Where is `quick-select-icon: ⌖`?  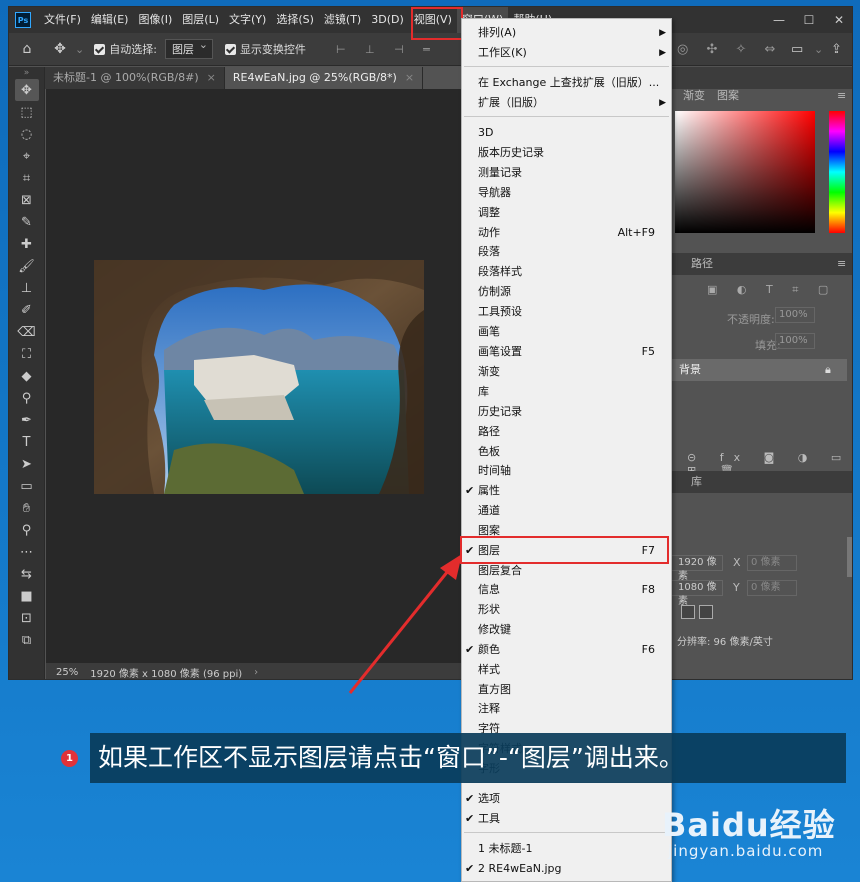 quick-select-icon: ⌖ is located at coordinates (27, 156).